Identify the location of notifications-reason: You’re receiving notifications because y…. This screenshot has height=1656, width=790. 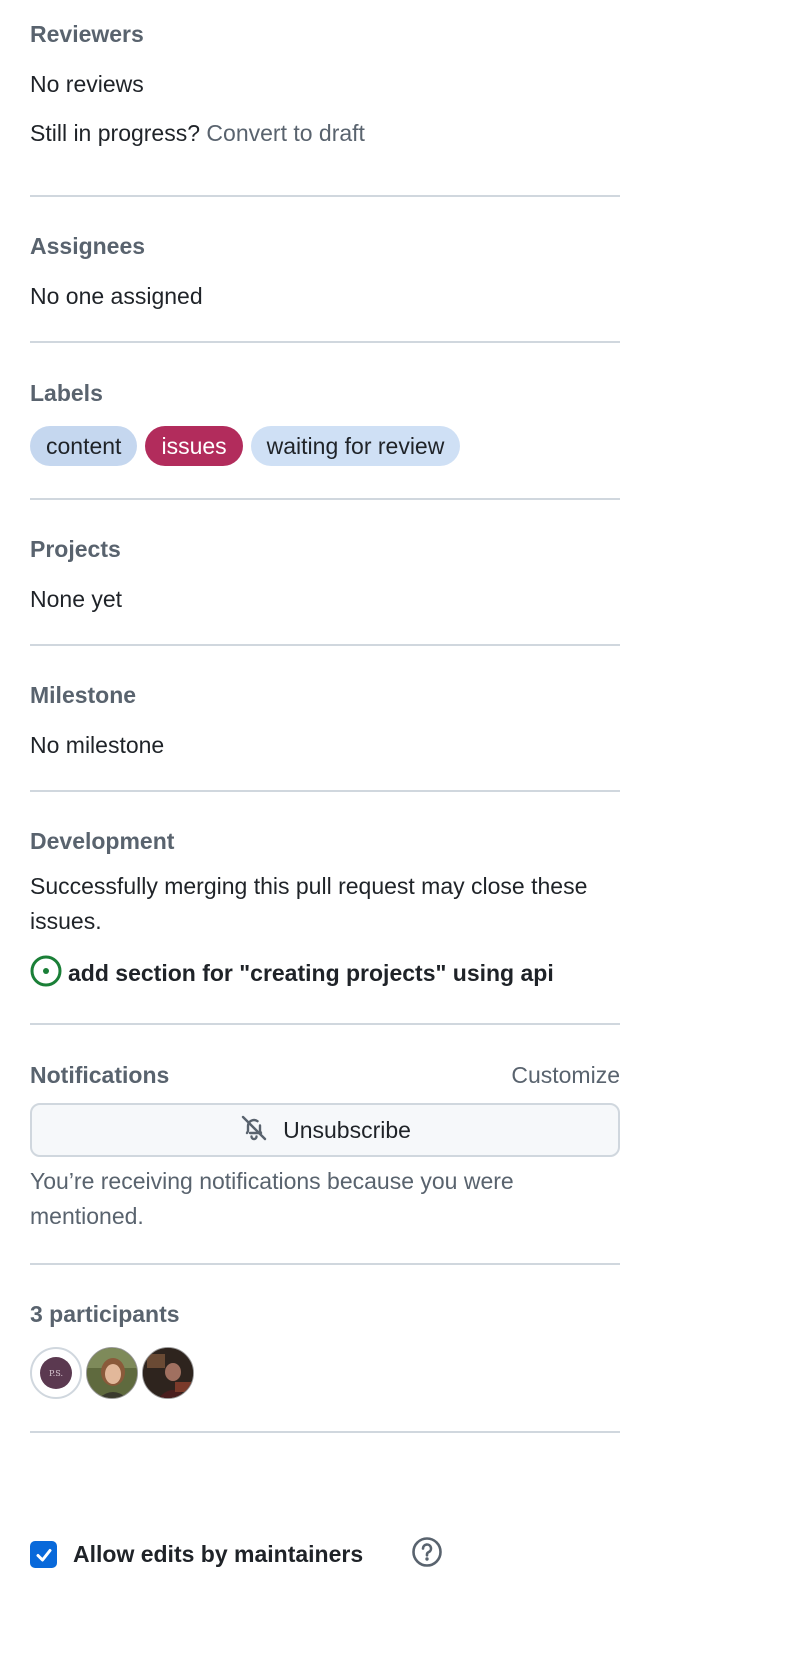
(272, 1198).